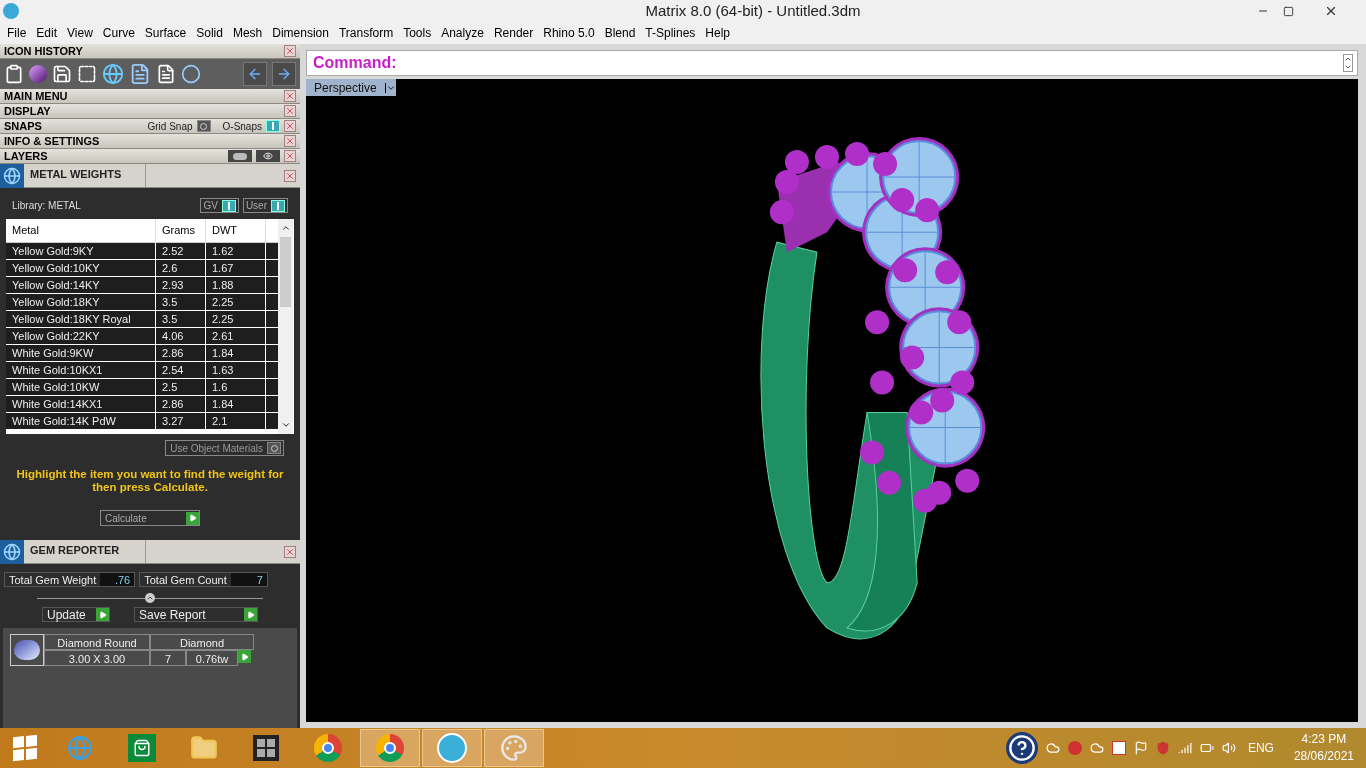 Image resolution: width=1366 pixels, height=768 pixels. I want to click on flag-icon, so click(1140, 748).